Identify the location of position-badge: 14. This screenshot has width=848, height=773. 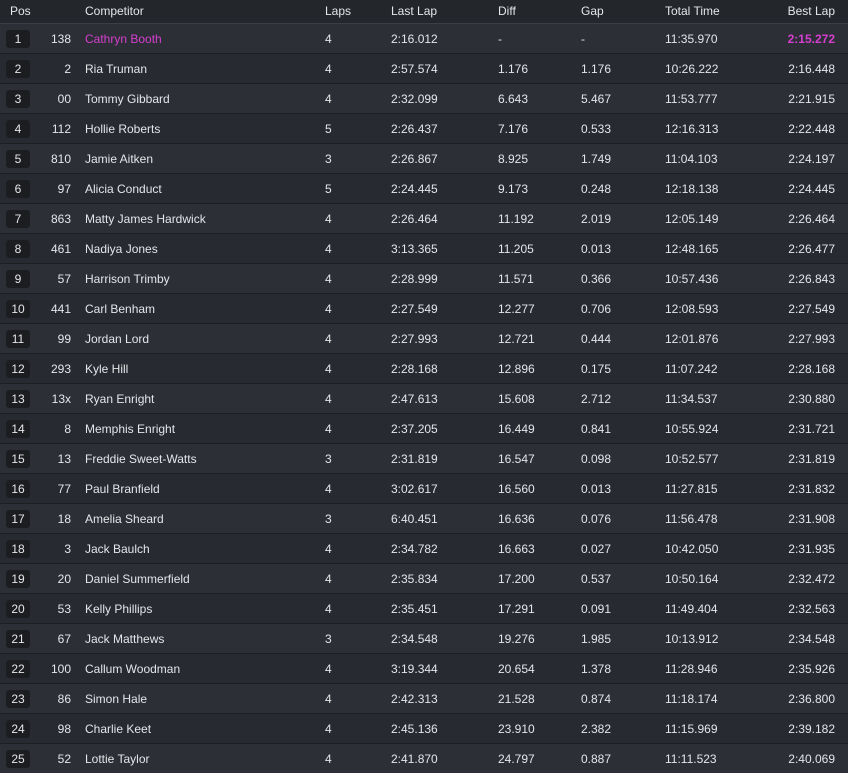
(18, 429).